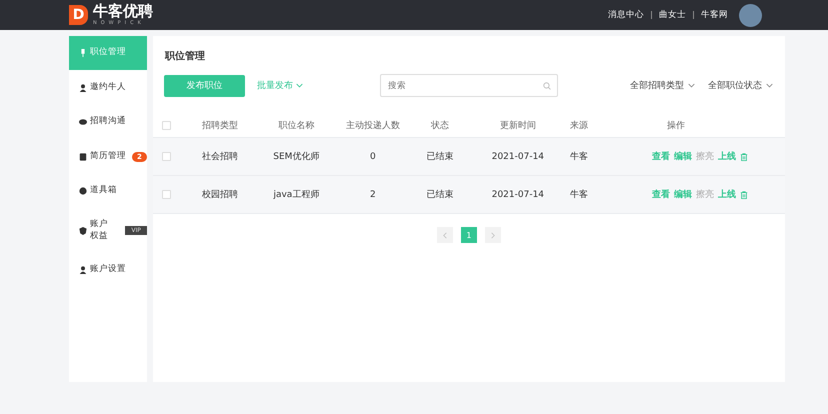 Image resolution: width=828 pixels, height=414 pixels. Describe the element at coordinates (296, 126) in the screenshot. I see `column-header: 职位名称` at that location.